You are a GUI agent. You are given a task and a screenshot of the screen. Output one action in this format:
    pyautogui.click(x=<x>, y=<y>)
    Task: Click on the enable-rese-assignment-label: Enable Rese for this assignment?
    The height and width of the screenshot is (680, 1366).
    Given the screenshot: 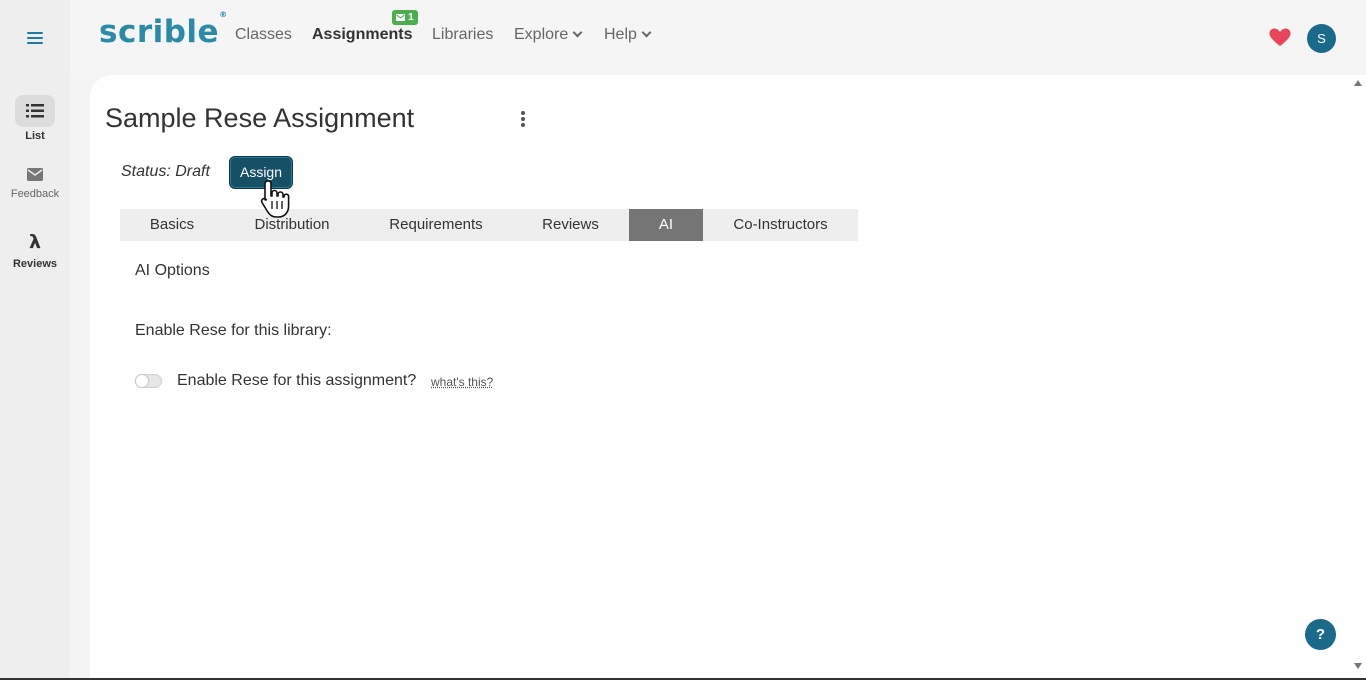 What is the action you would take?
    pyautogui.click(x=297, y=380)
    